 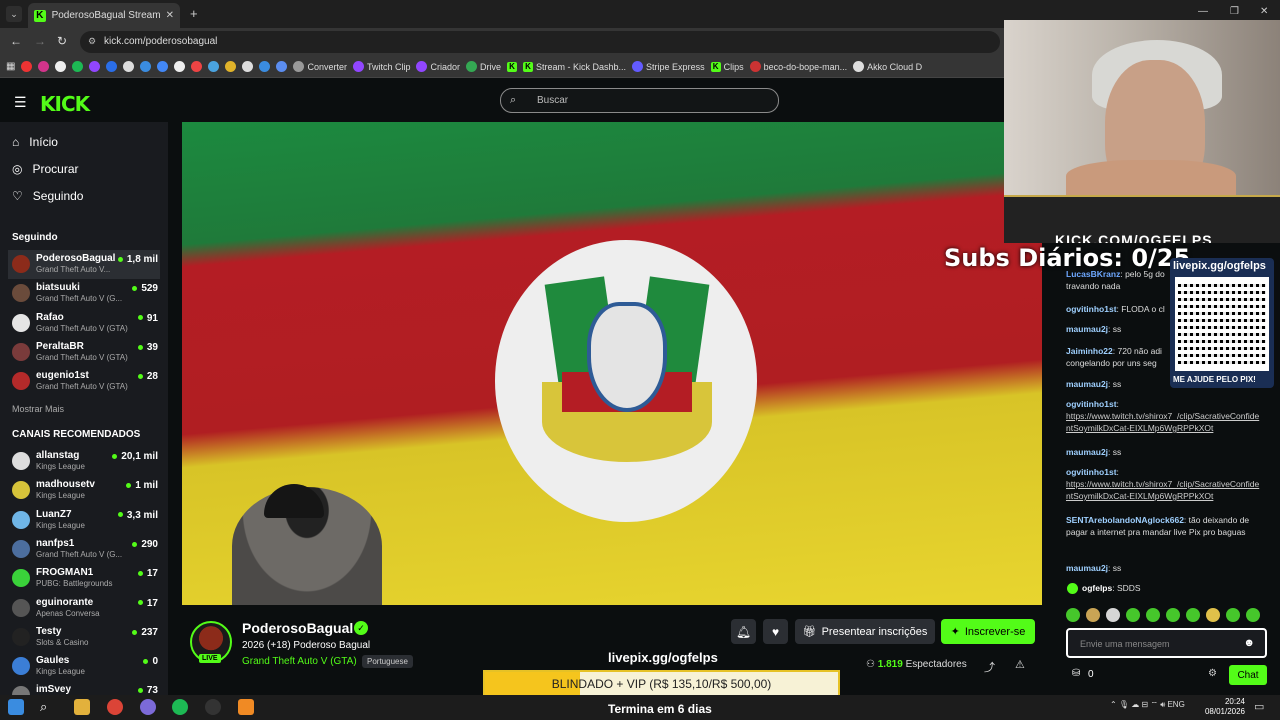 What do you see at coordinates (1248, 675) in the screenshot?
I see `chat-send-button: Chat` at bounding box center [1248, 675].